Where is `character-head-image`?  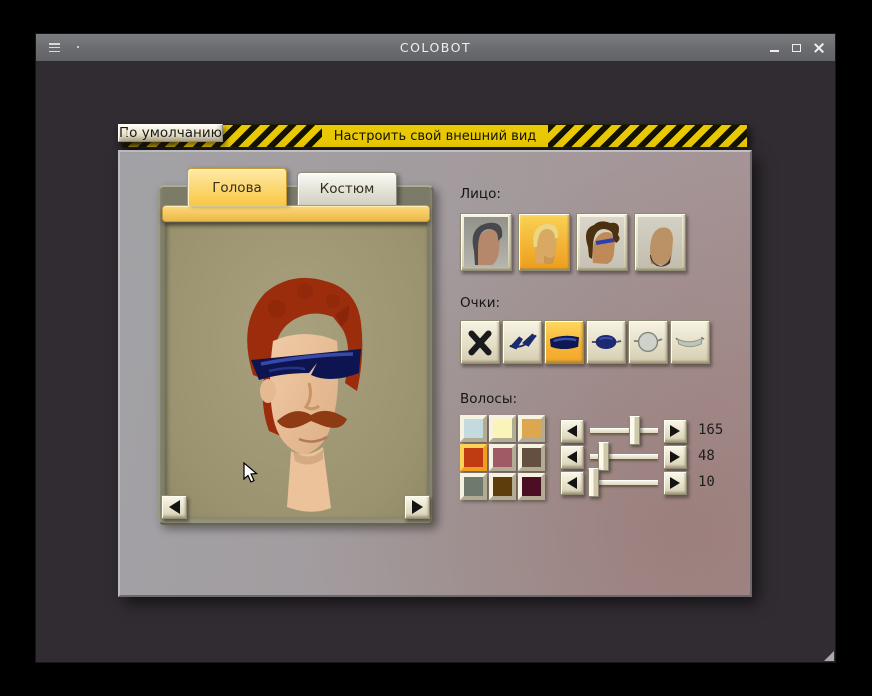 character-head-image is located at coordinates (305, 394).